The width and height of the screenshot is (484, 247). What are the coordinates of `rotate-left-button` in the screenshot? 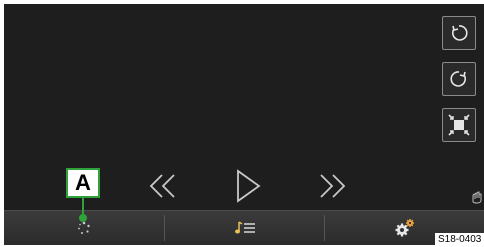 It's located at (459, 33).